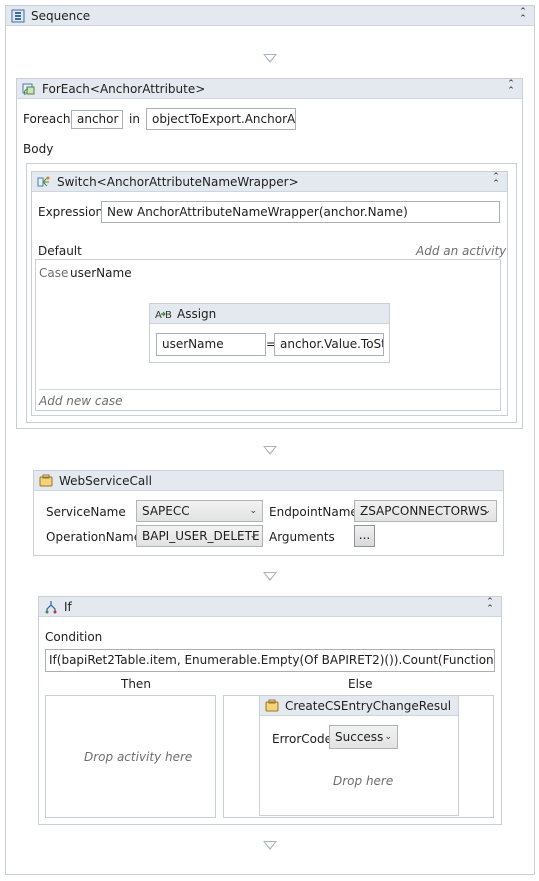 This screenshot has width=539, height=881. I want to click on create-entry-activity: CreateCSEntryChangeResul, so click(359, 755).